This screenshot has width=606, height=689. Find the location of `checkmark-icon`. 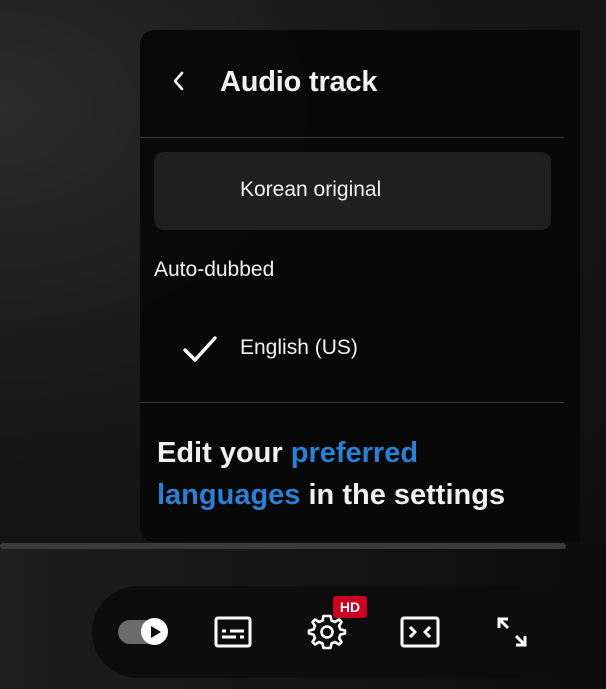

checkmark-icon is located at coordinates (200, 349).